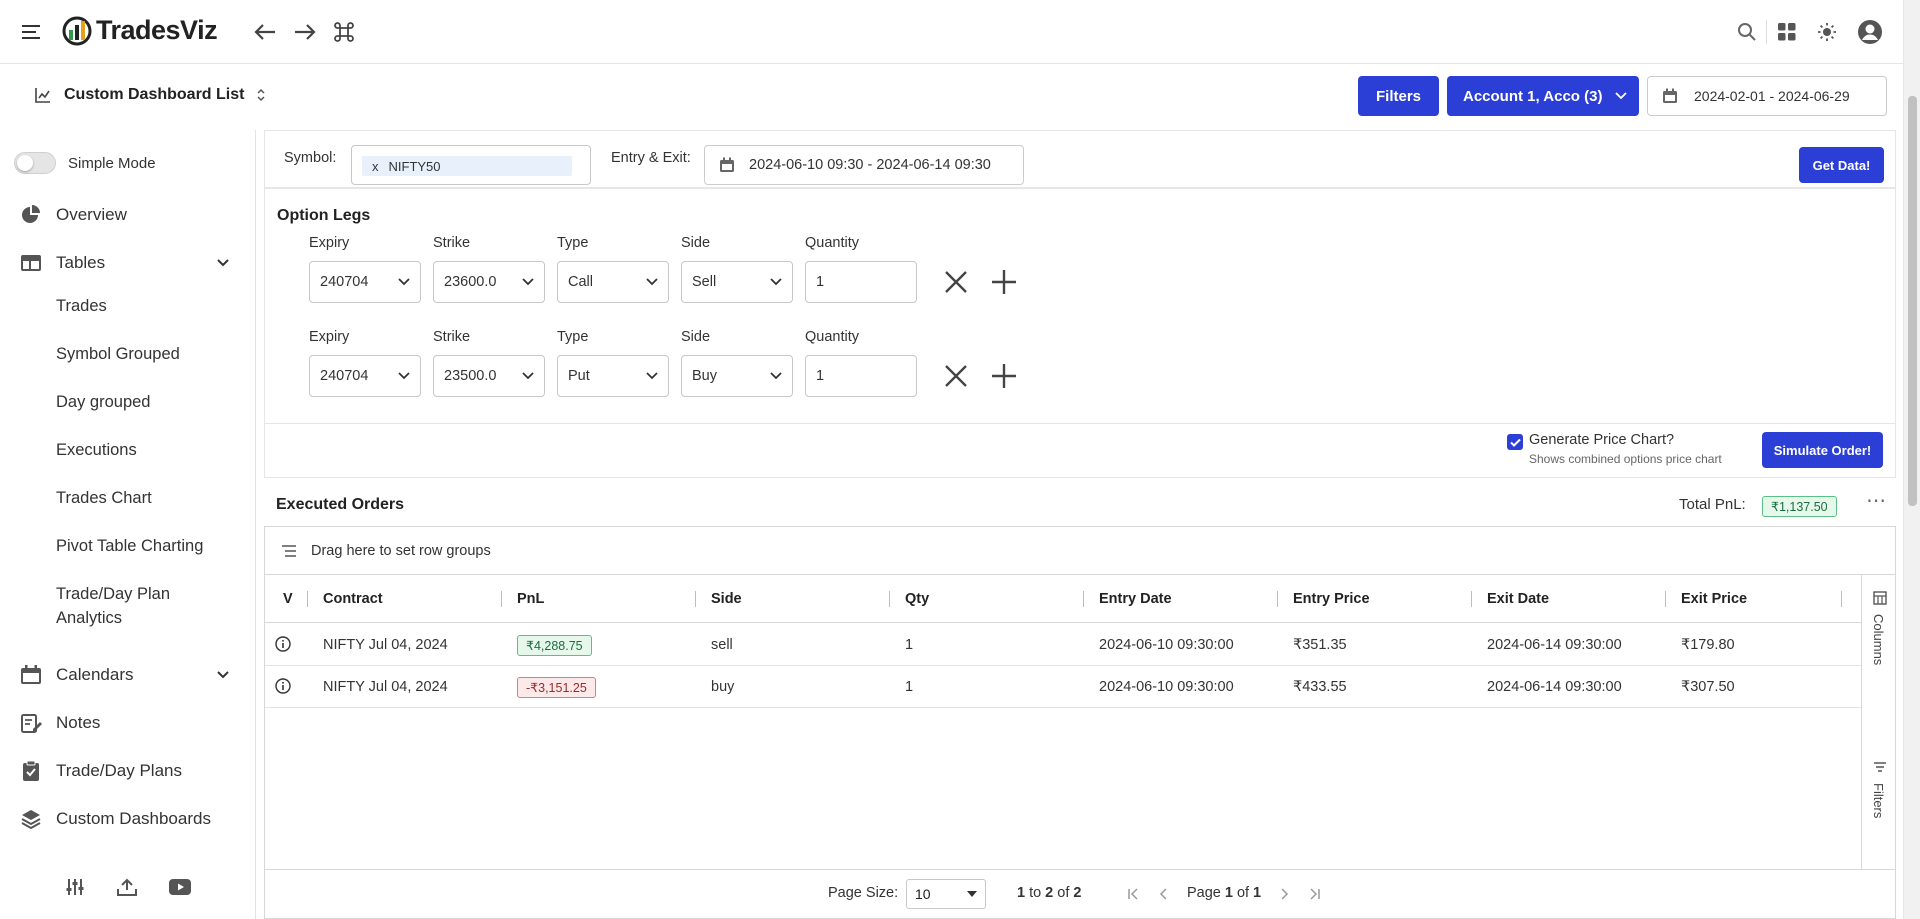  Describe the element at coordinates (489, 376) in the screenshot. I see `strike-select: 23500.0` at that location.